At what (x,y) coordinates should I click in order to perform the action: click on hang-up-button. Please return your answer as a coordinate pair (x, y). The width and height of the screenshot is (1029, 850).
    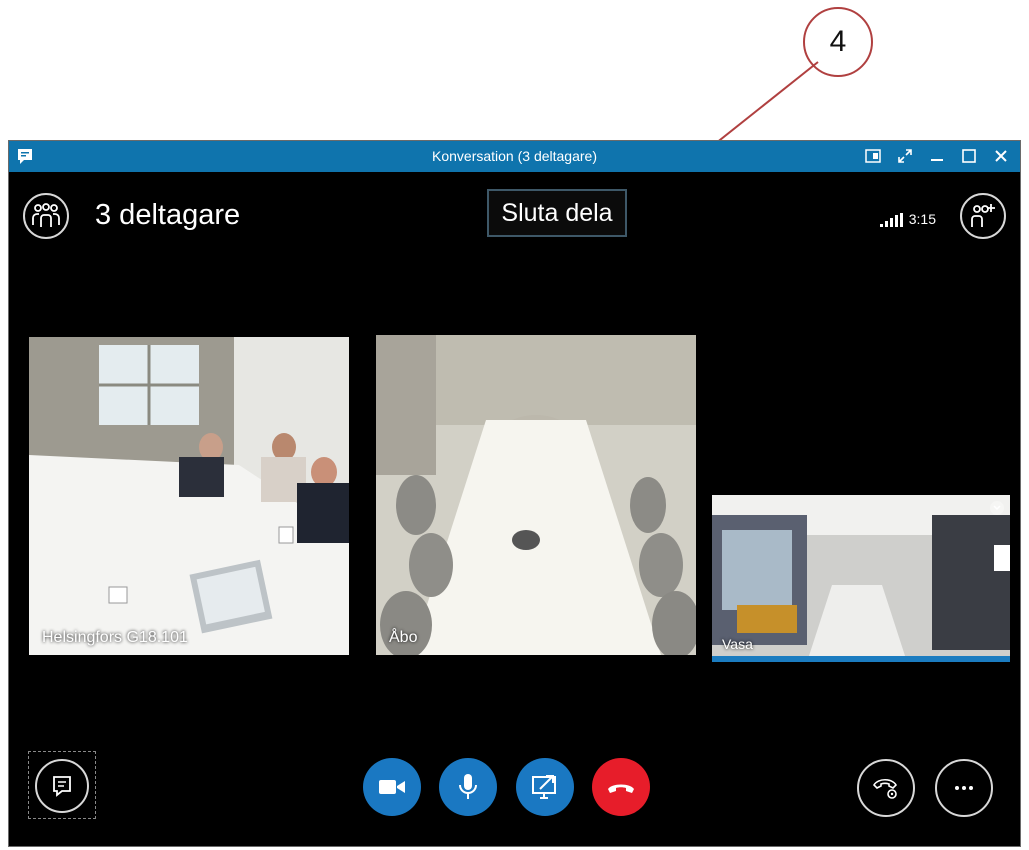
    Looking at the image, I should click on (621, 787).